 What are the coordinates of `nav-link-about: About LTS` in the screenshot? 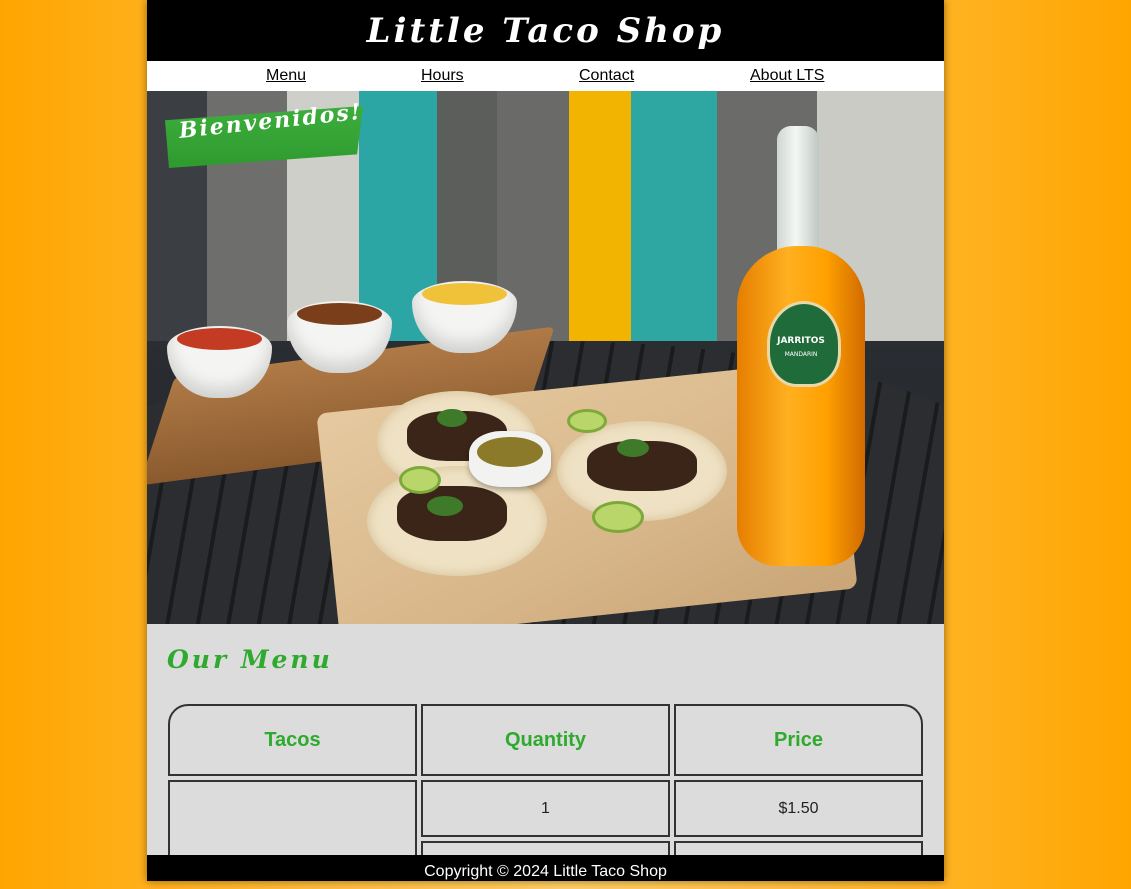 It's located at (787, 76).